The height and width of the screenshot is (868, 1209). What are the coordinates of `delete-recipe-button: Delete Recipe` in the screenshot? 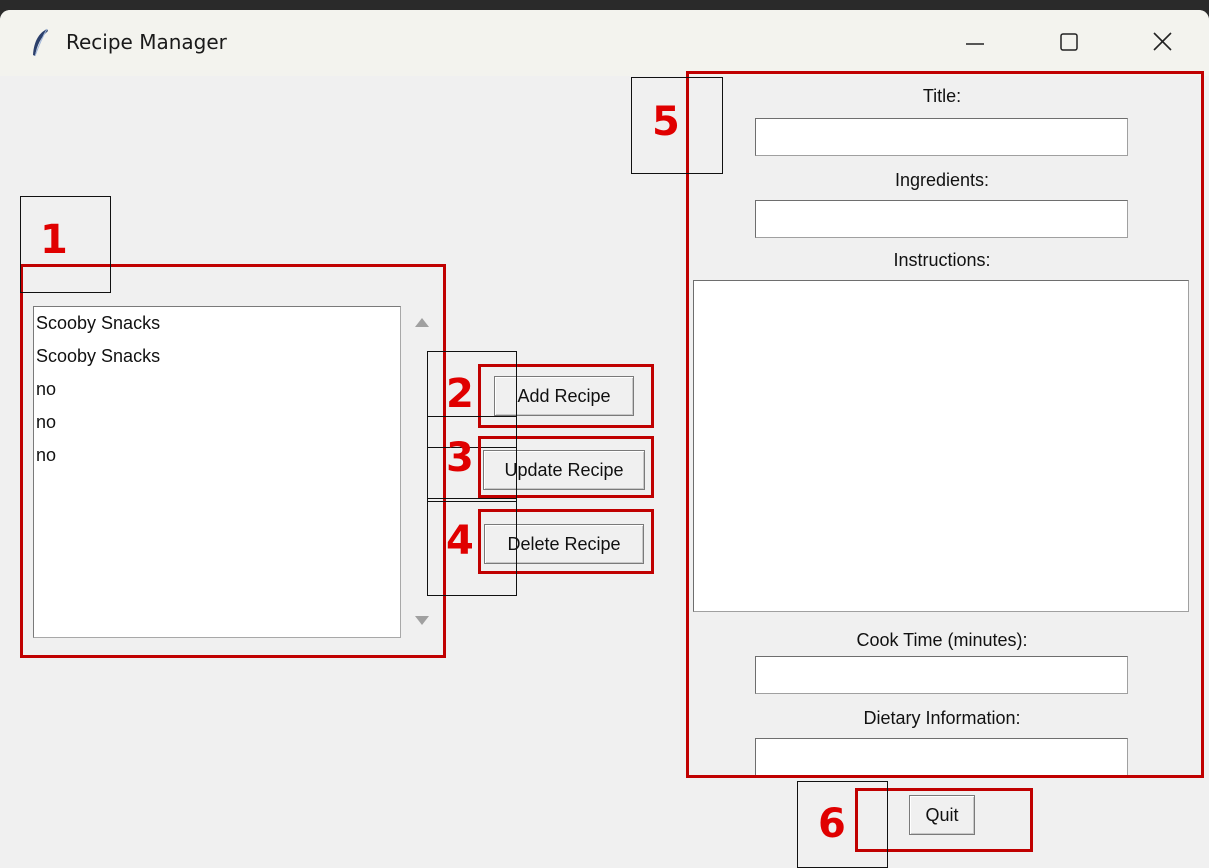 It's located at (564, 544).